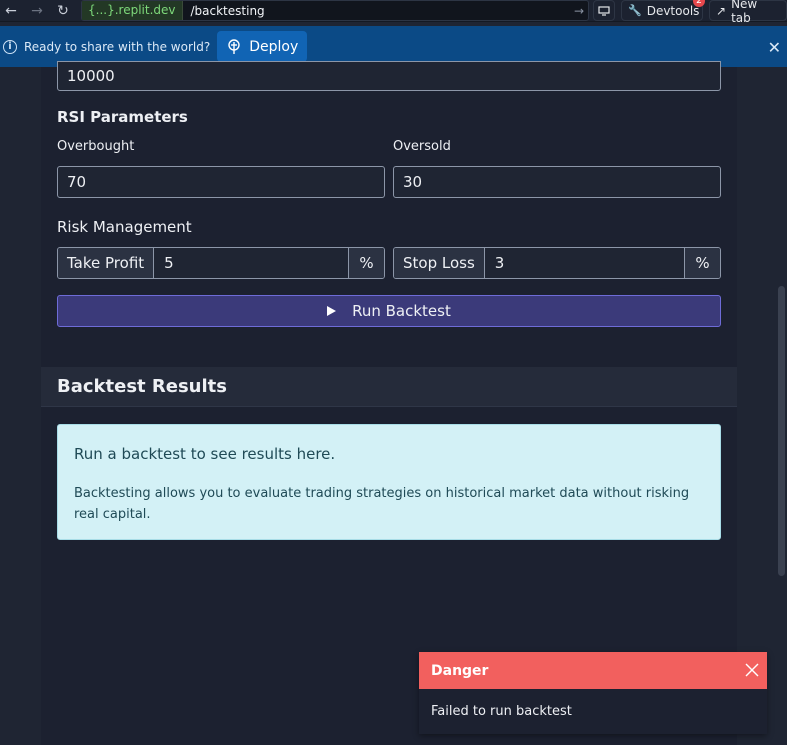 The width and height of the screenshot is (787, 745). Describe the element at coordinates (274, 46) in the screenshot. I see `deploy-label: Deploy` at that location.